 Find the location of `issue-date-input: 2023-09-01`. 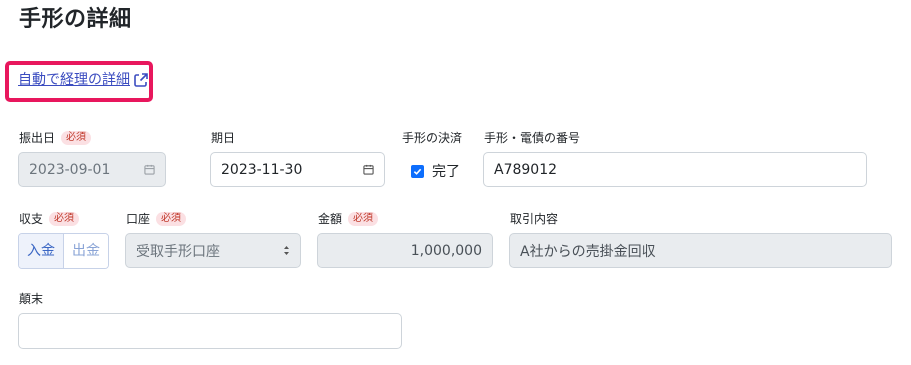

issue-date-input: 2023-09-01 is located at coordinates (92, 169).